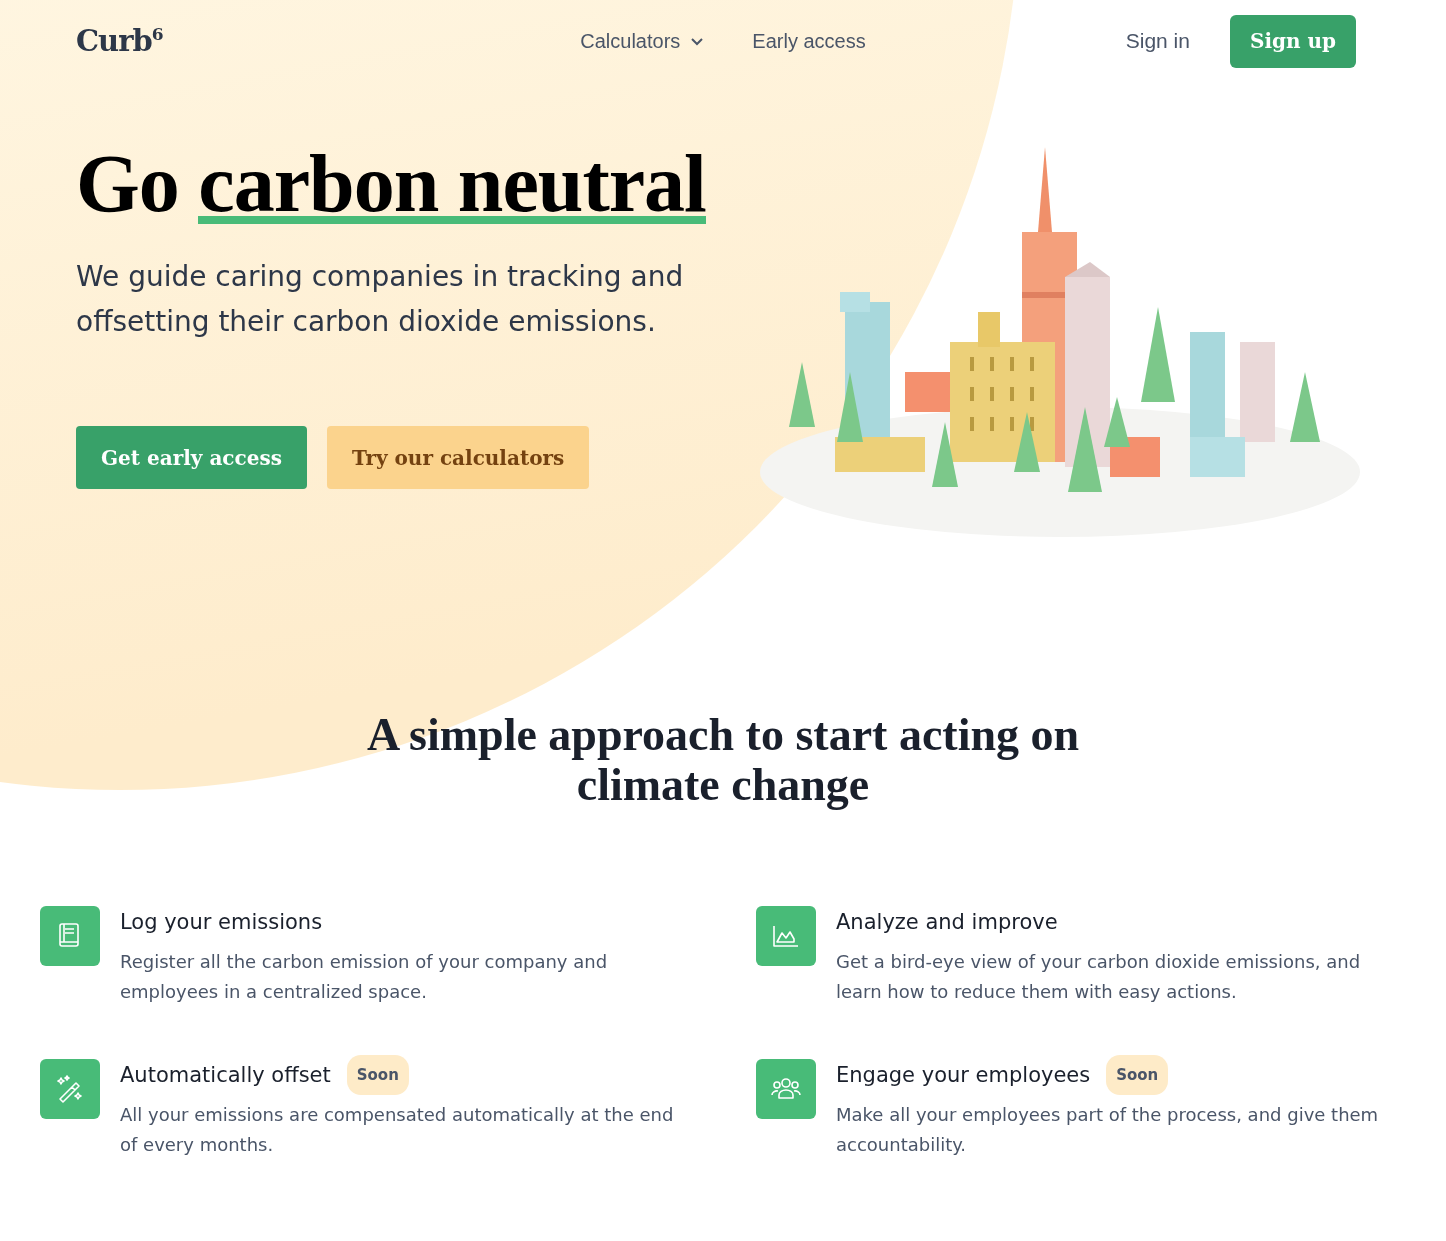  I want to click on sign-in-link: Sign in, so click(1157, 41).